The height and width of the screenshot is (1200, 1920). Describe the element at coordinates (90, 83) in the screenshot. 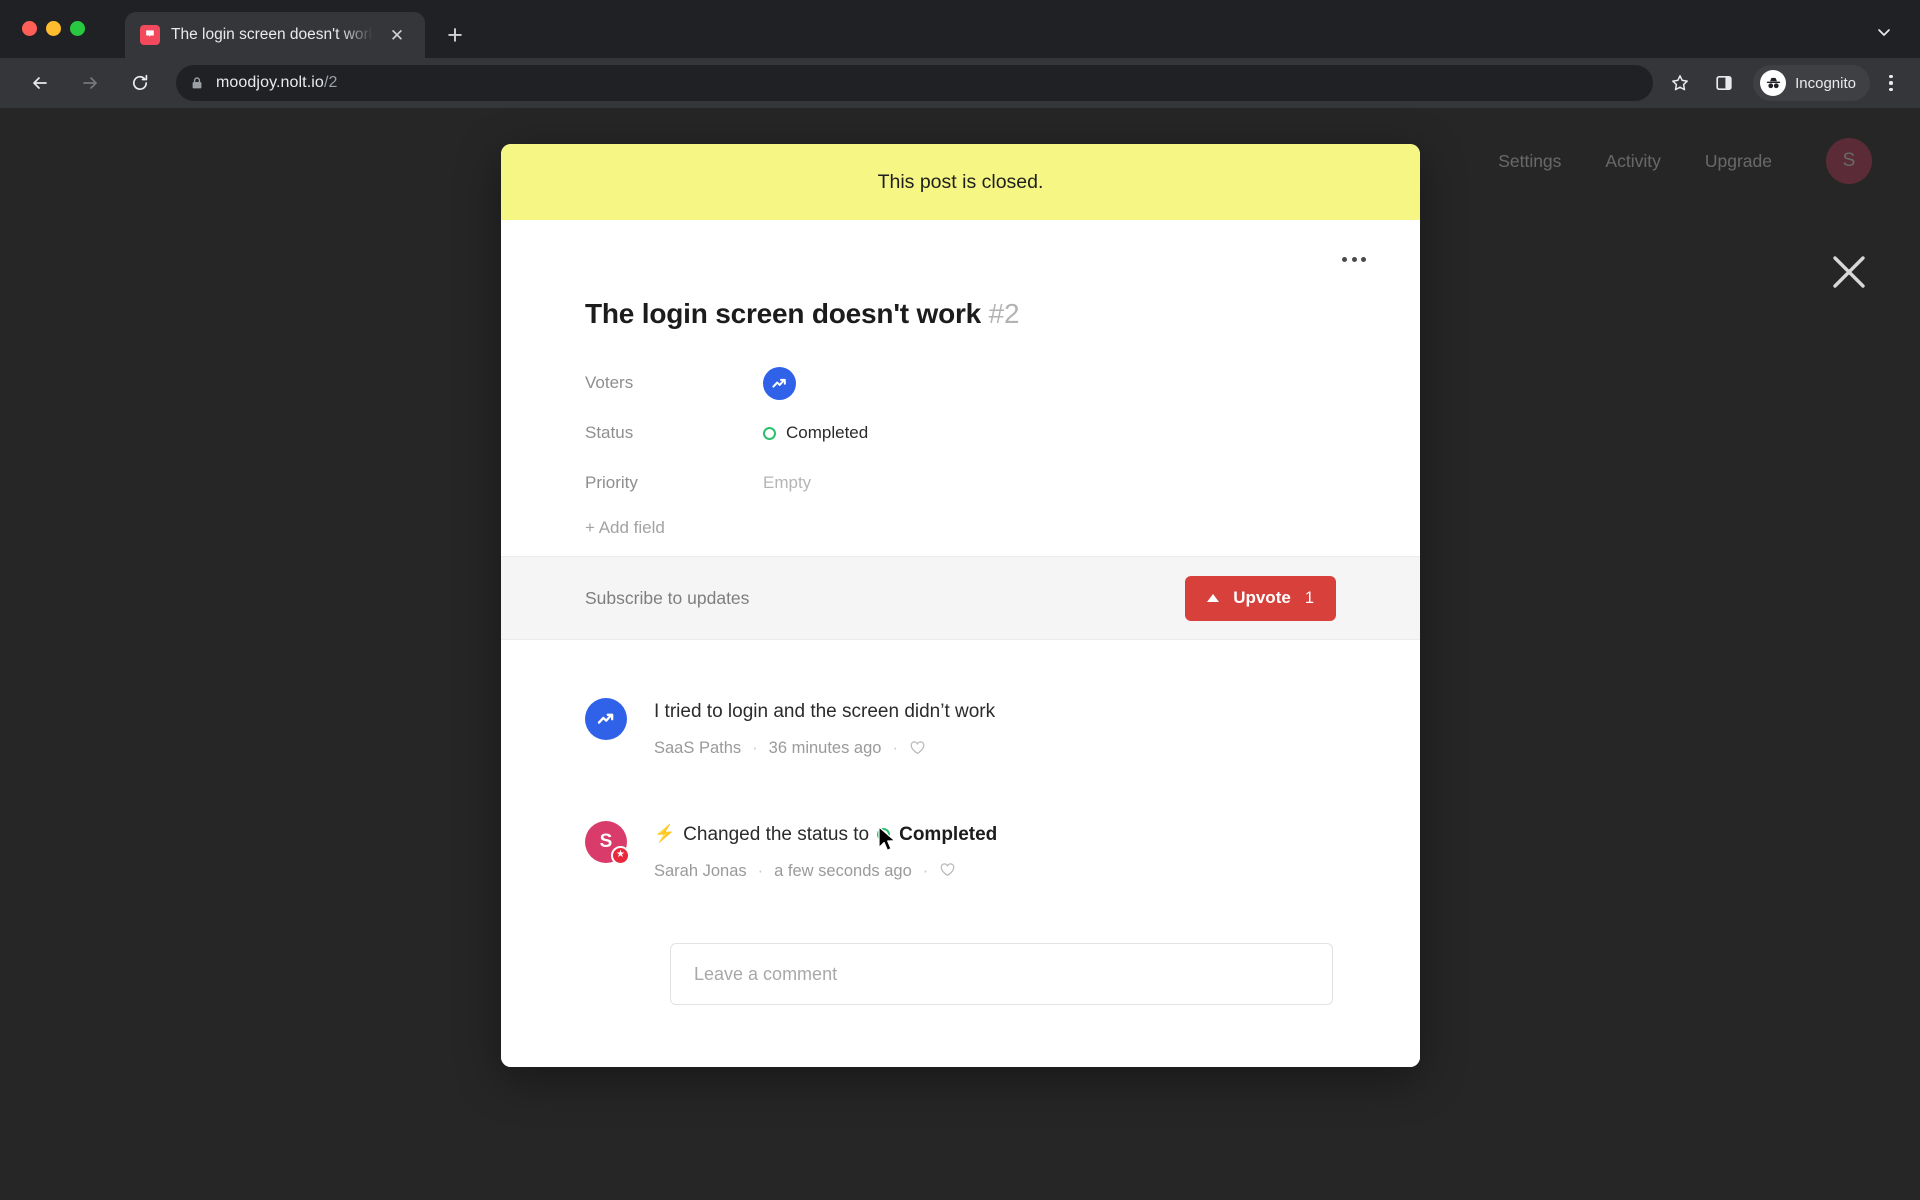

I see `forward-arrow-icon` at that location.